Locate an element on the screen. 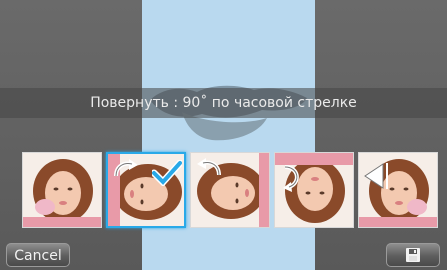 This screenshot has height=270, width=447. rotation-caption: Повернуть : 90˚ по часовой стрелке is located at coordinates (223, 103).